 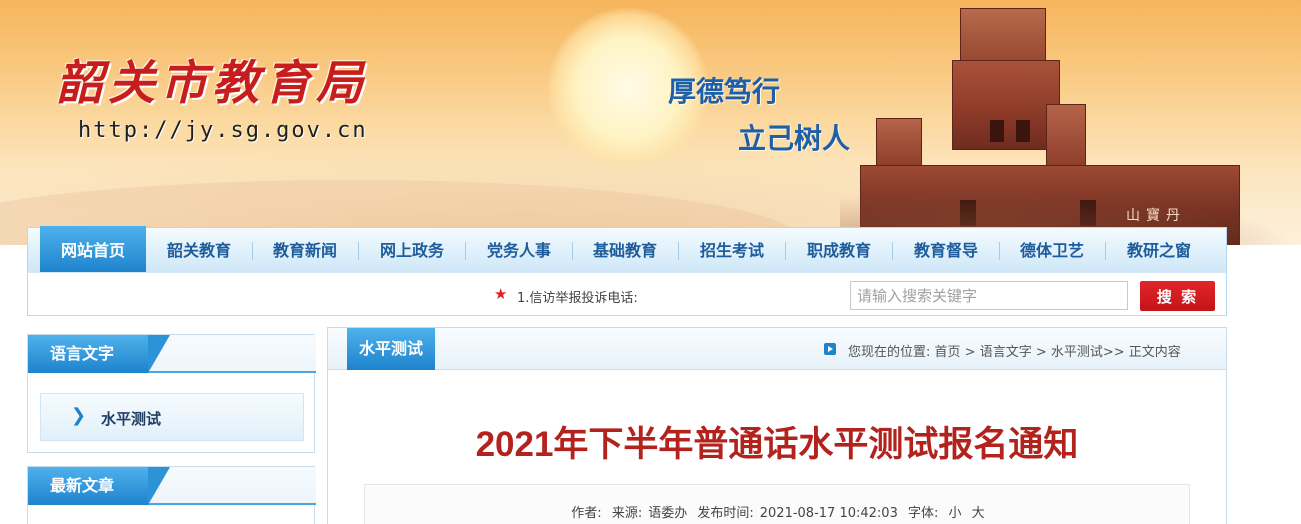 What do you see at coordinates (172, 486) in the screenshot?
I see `sidebar-header: 最新文章` at bounding box center [172, 486].